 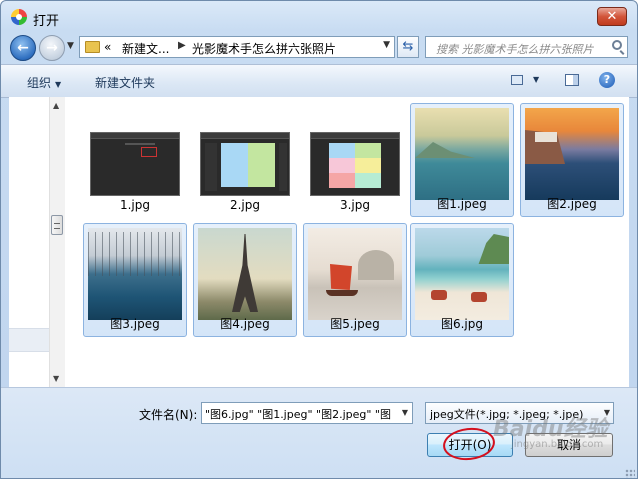 I want to click on file-item-tu3-jpeg: 图3.jpeg, so click(x=135, y=280).